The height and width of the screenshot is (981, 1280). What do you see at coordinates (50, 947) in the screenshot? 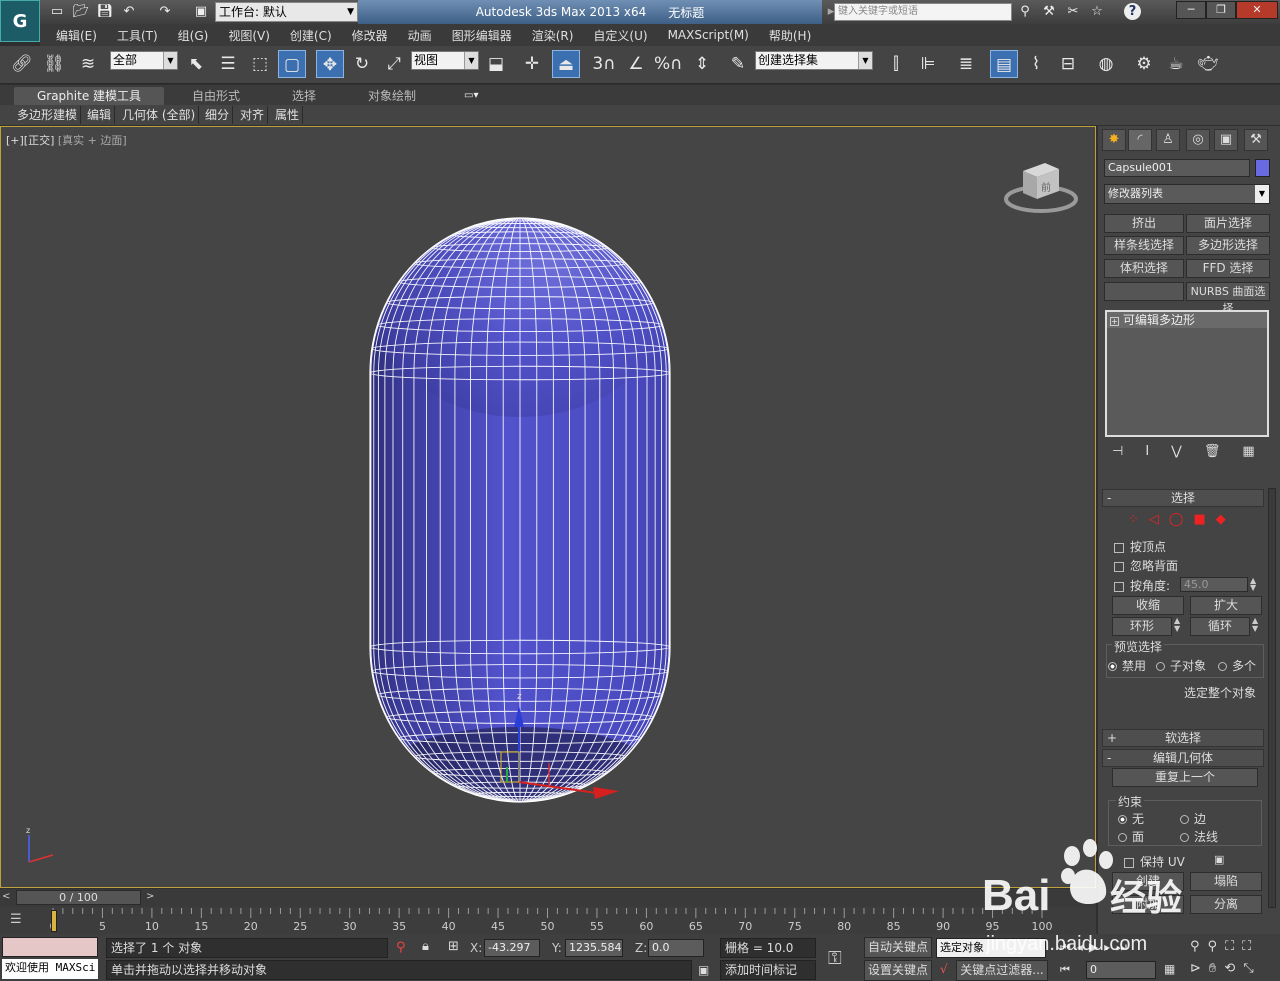
I see `maxscript-listener-input` at bounding box center [50, 947].